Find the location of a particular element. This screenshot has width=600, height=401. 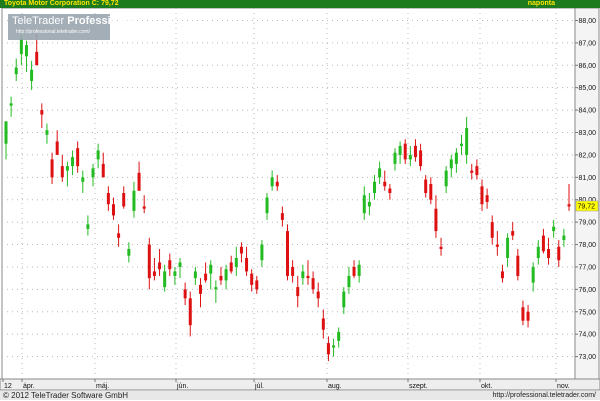

x-tick-label: aug. is located at coordinates (335, 386).